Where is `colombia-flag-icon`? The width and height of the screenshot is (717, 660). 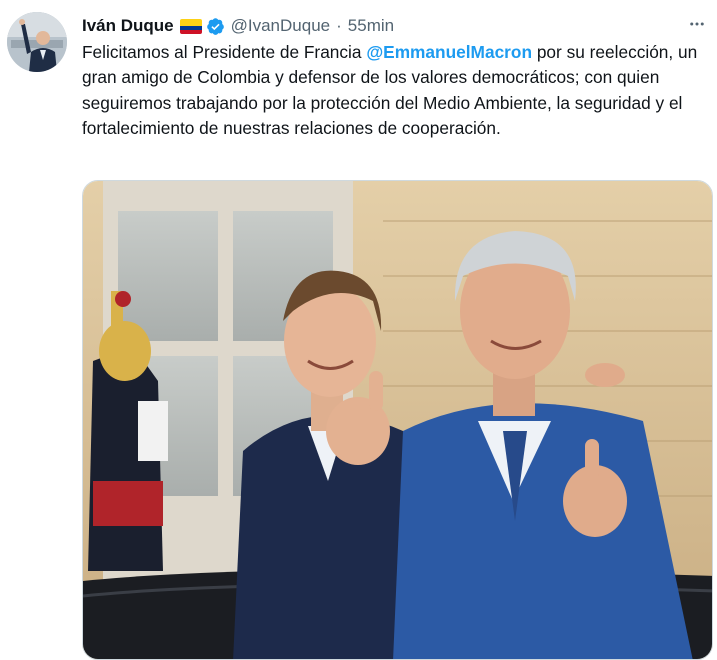 colombia-flag-icon is located at coordinates (190, 26).